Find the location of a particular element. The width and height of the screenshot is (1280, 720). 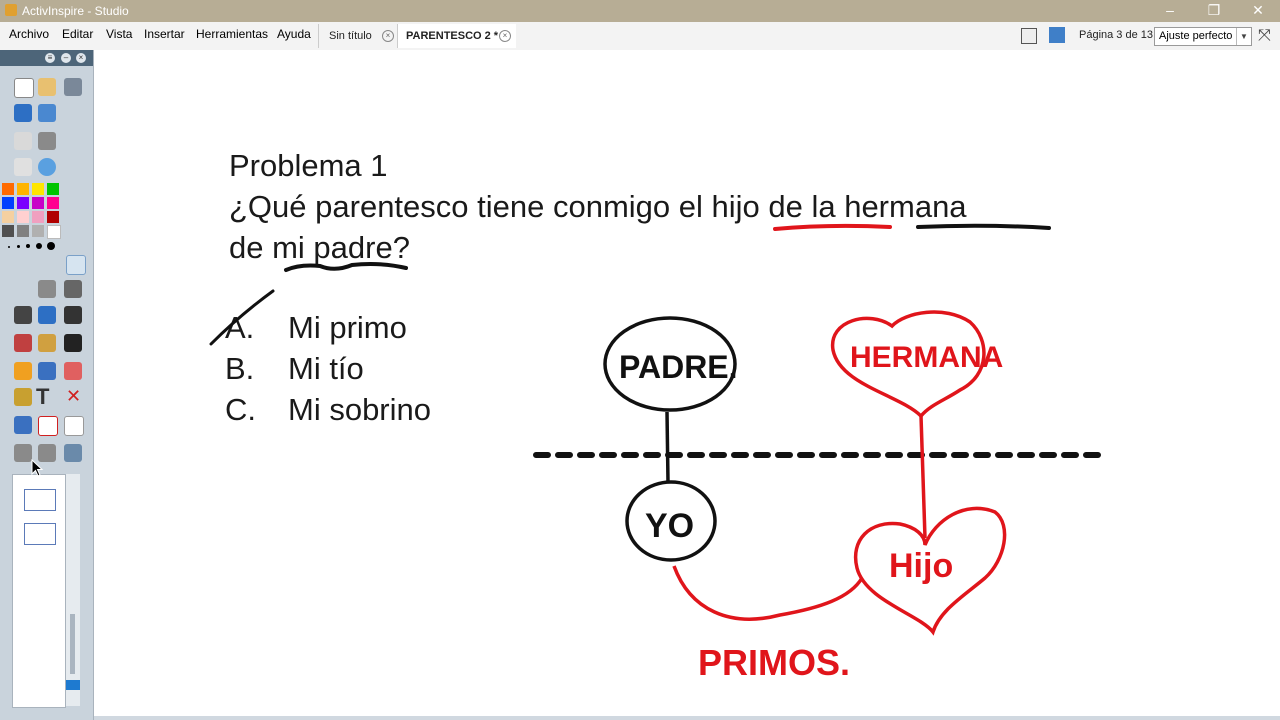

check-mark is located at coordinates (242, 317).